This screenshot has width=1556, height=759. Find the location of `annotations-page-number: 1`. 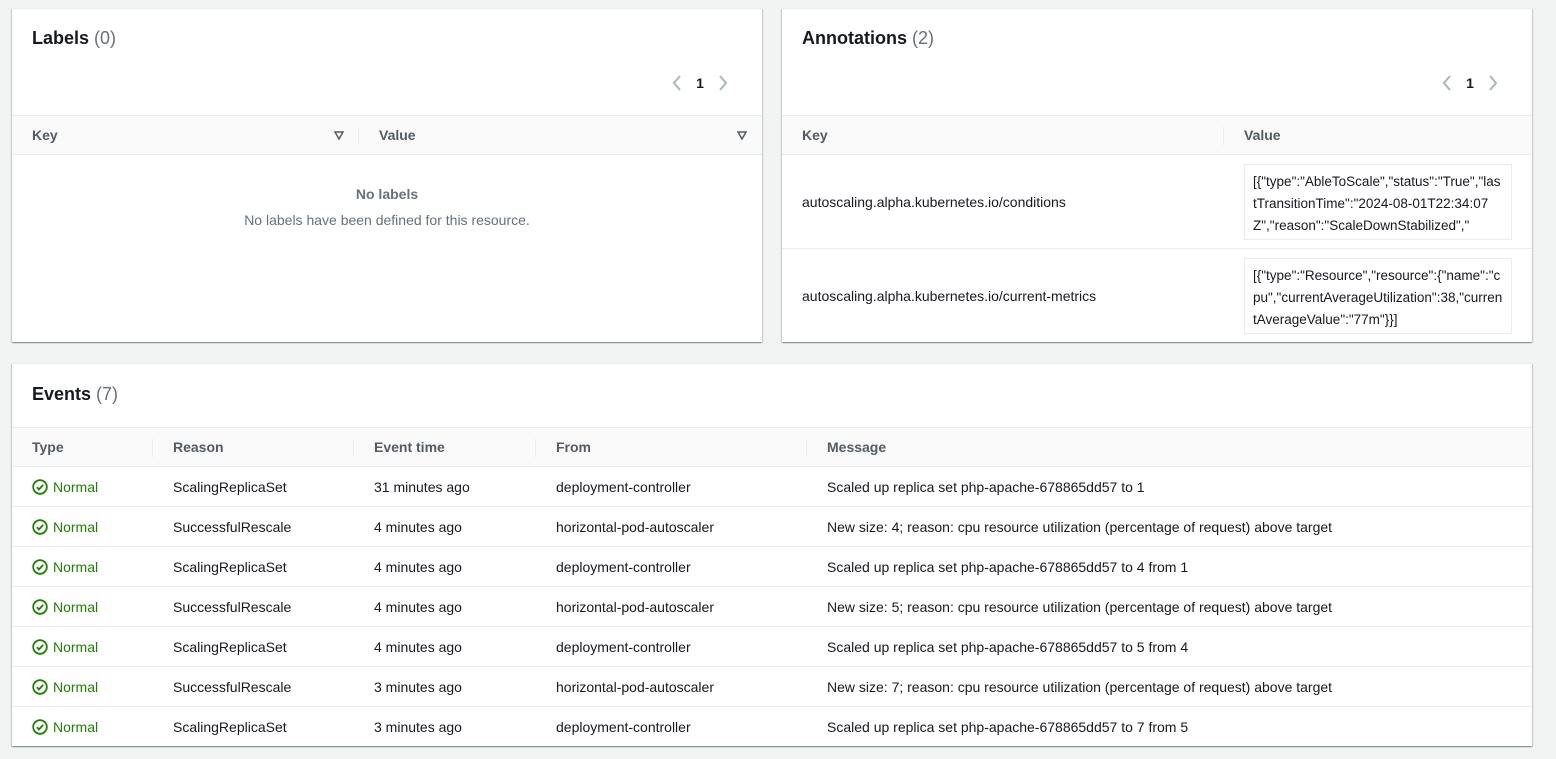

annotations-page-number: 1 is located at coordinates (1470, 83).